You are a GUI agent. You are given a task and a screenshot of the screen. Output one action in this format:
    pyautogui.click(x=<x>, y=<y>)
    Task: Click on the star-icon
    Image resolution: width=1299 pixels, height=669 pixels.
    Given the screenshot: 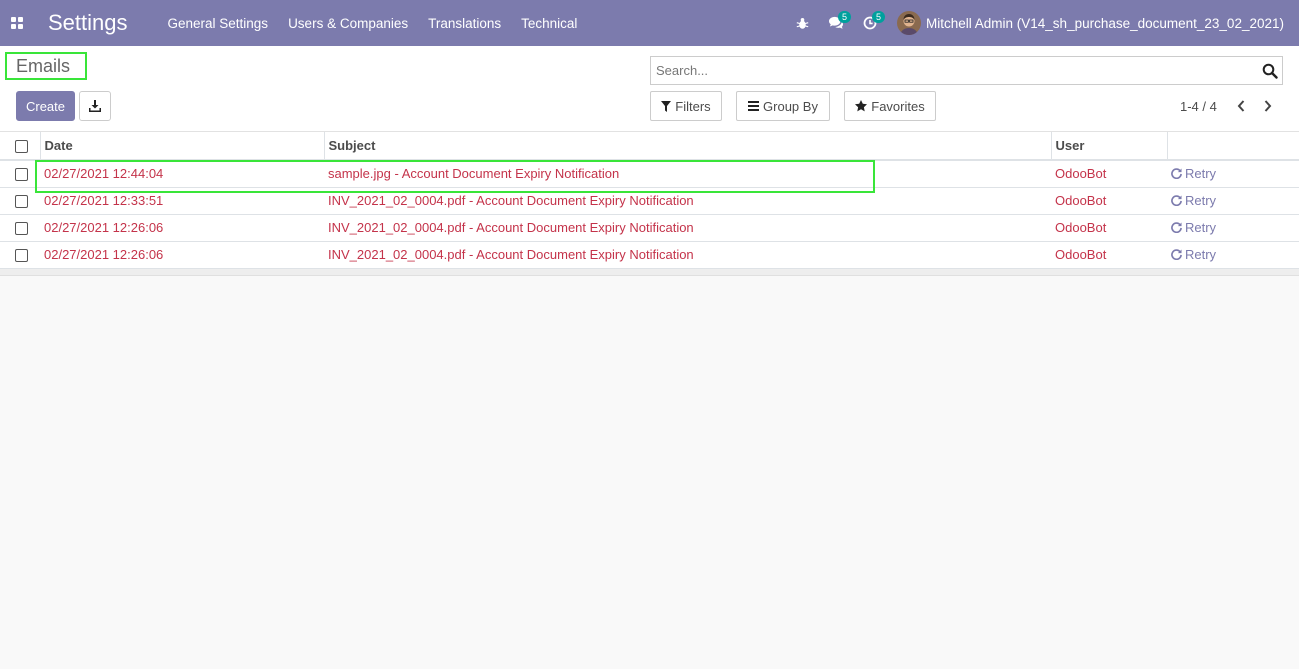 What is the action you would take?
    pyautogui.click(x=861, y=106)
    